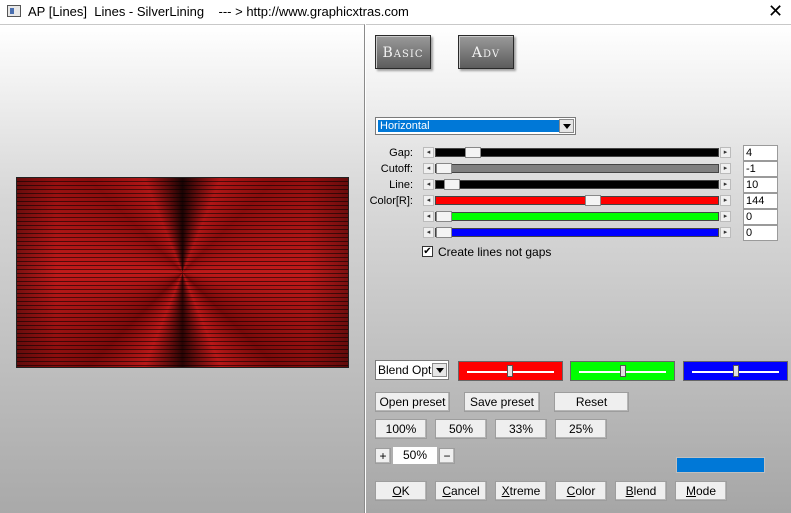  What do you see at coordinates (760, 217) in the screenshot?
I see `slider-value-color_g: 0` at bounding box center [760, 217].